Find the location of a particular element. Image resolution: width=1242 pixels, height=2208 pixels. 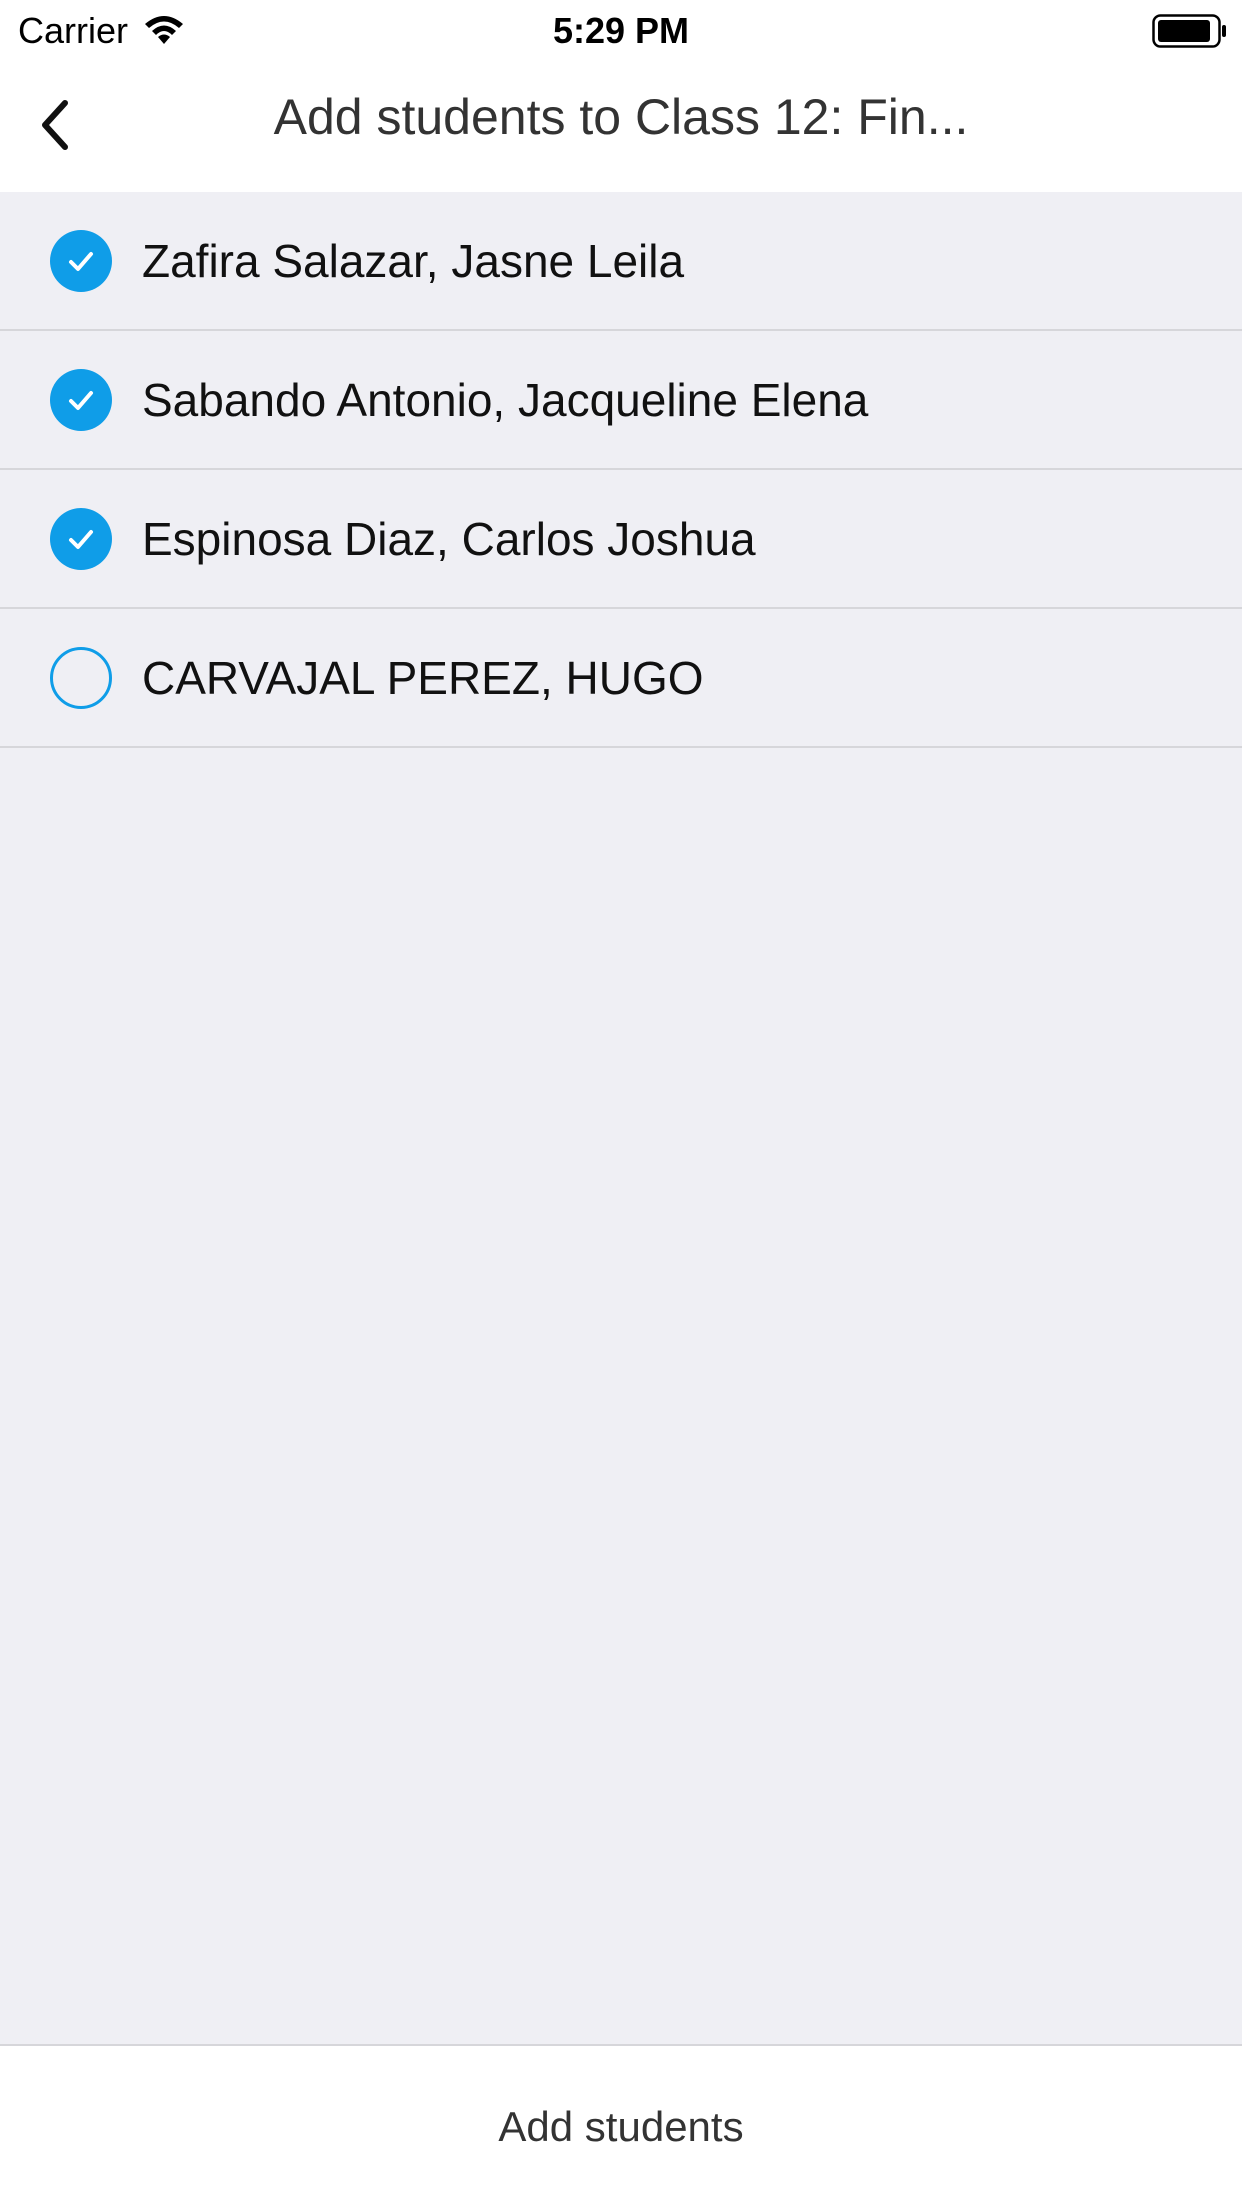

add-students-button: Add students is located at coordinates (620, 2127).